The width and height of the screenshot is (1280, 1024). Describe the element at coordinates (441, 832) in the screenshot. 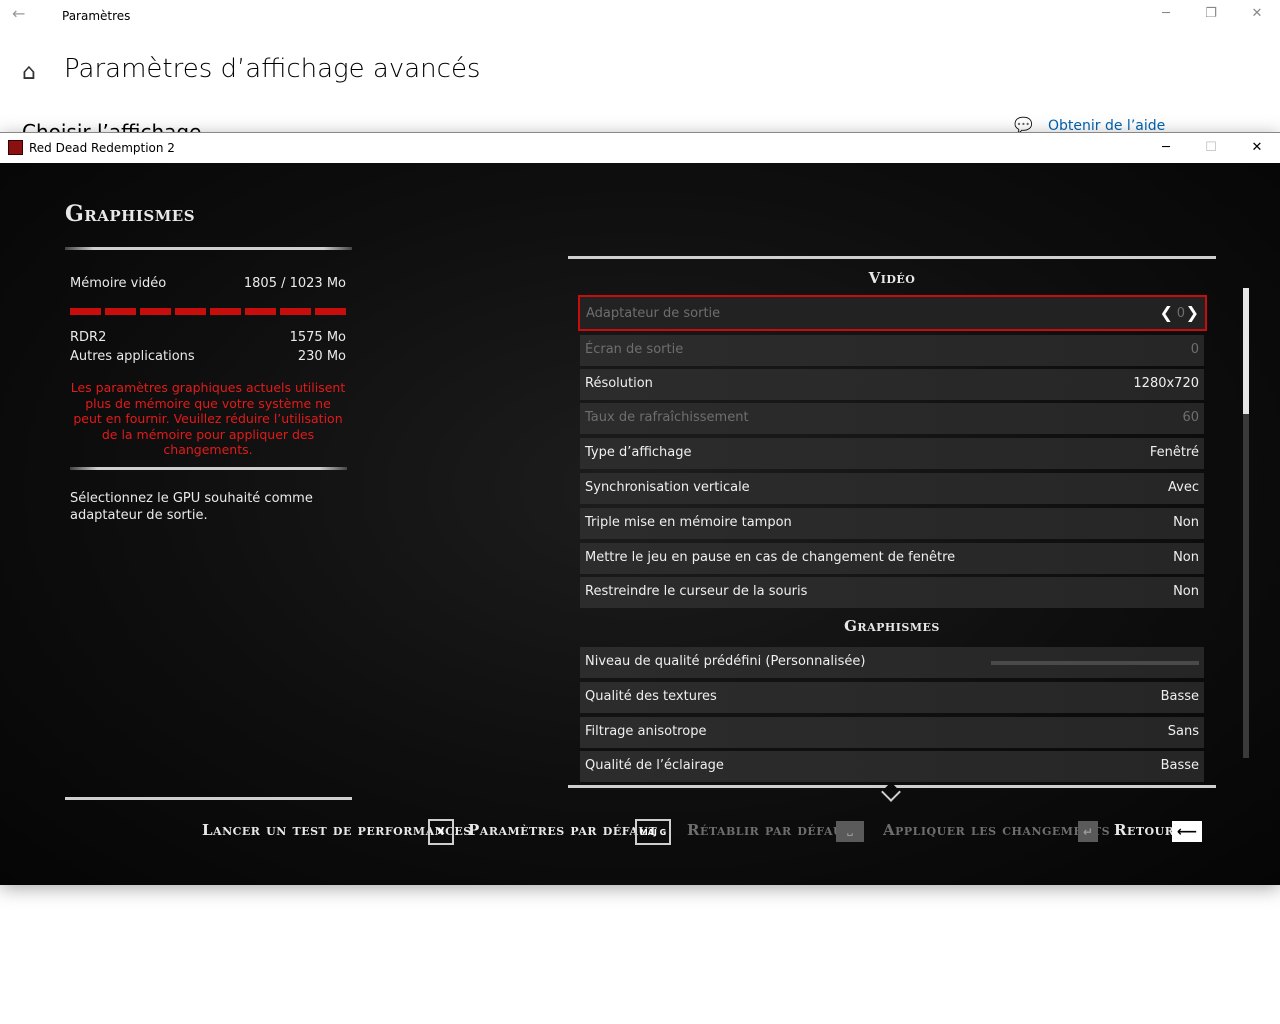

I see `key-x-icon: X` at that location.